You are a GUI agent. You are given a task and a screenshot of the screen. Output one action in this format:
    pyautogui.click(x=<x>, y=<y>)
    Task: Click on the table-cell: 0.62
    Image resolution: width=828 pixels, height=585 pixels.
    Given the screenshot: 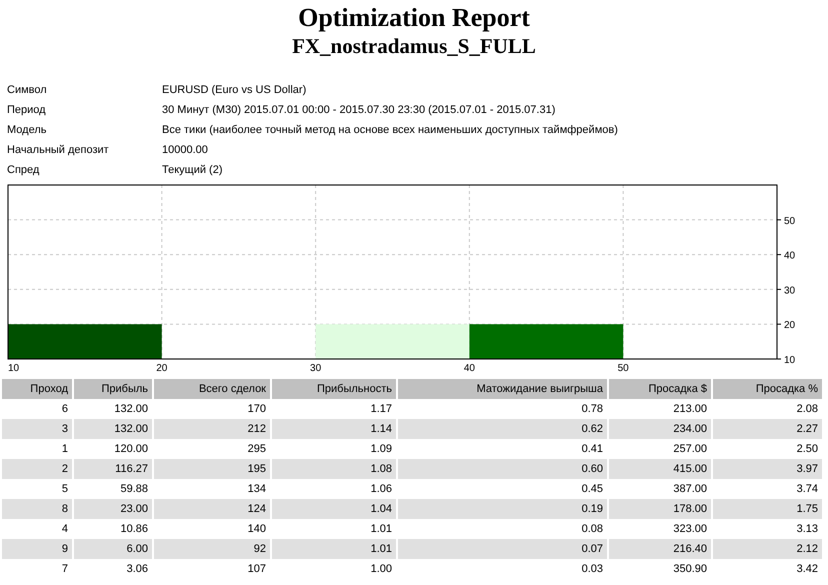 What is the action you would take?
    pyautogui.click(x=502, y=429)
    